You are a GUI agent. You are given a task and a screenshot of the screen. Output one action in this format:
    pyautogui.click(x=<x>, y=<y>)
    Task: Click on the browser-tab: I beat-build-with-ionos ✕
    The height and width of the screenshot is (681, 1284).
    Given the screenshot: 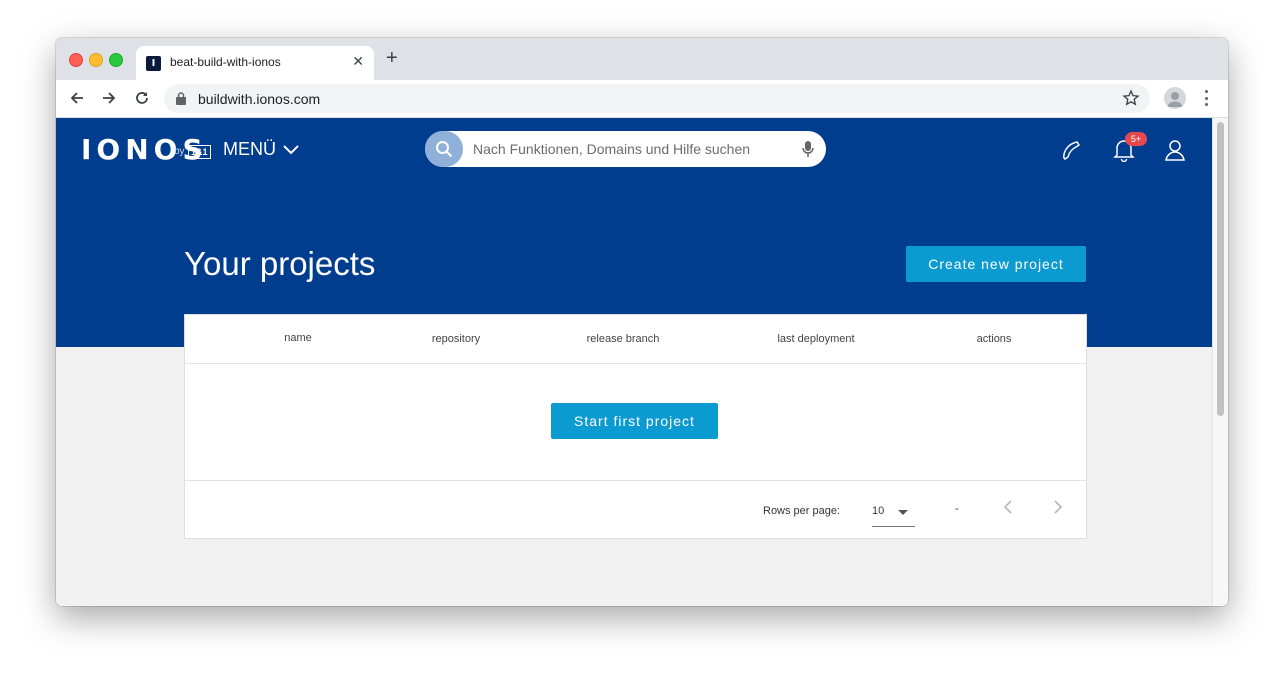 What is the action you would take?
    pyautogui.click(x=255, y=63)
    